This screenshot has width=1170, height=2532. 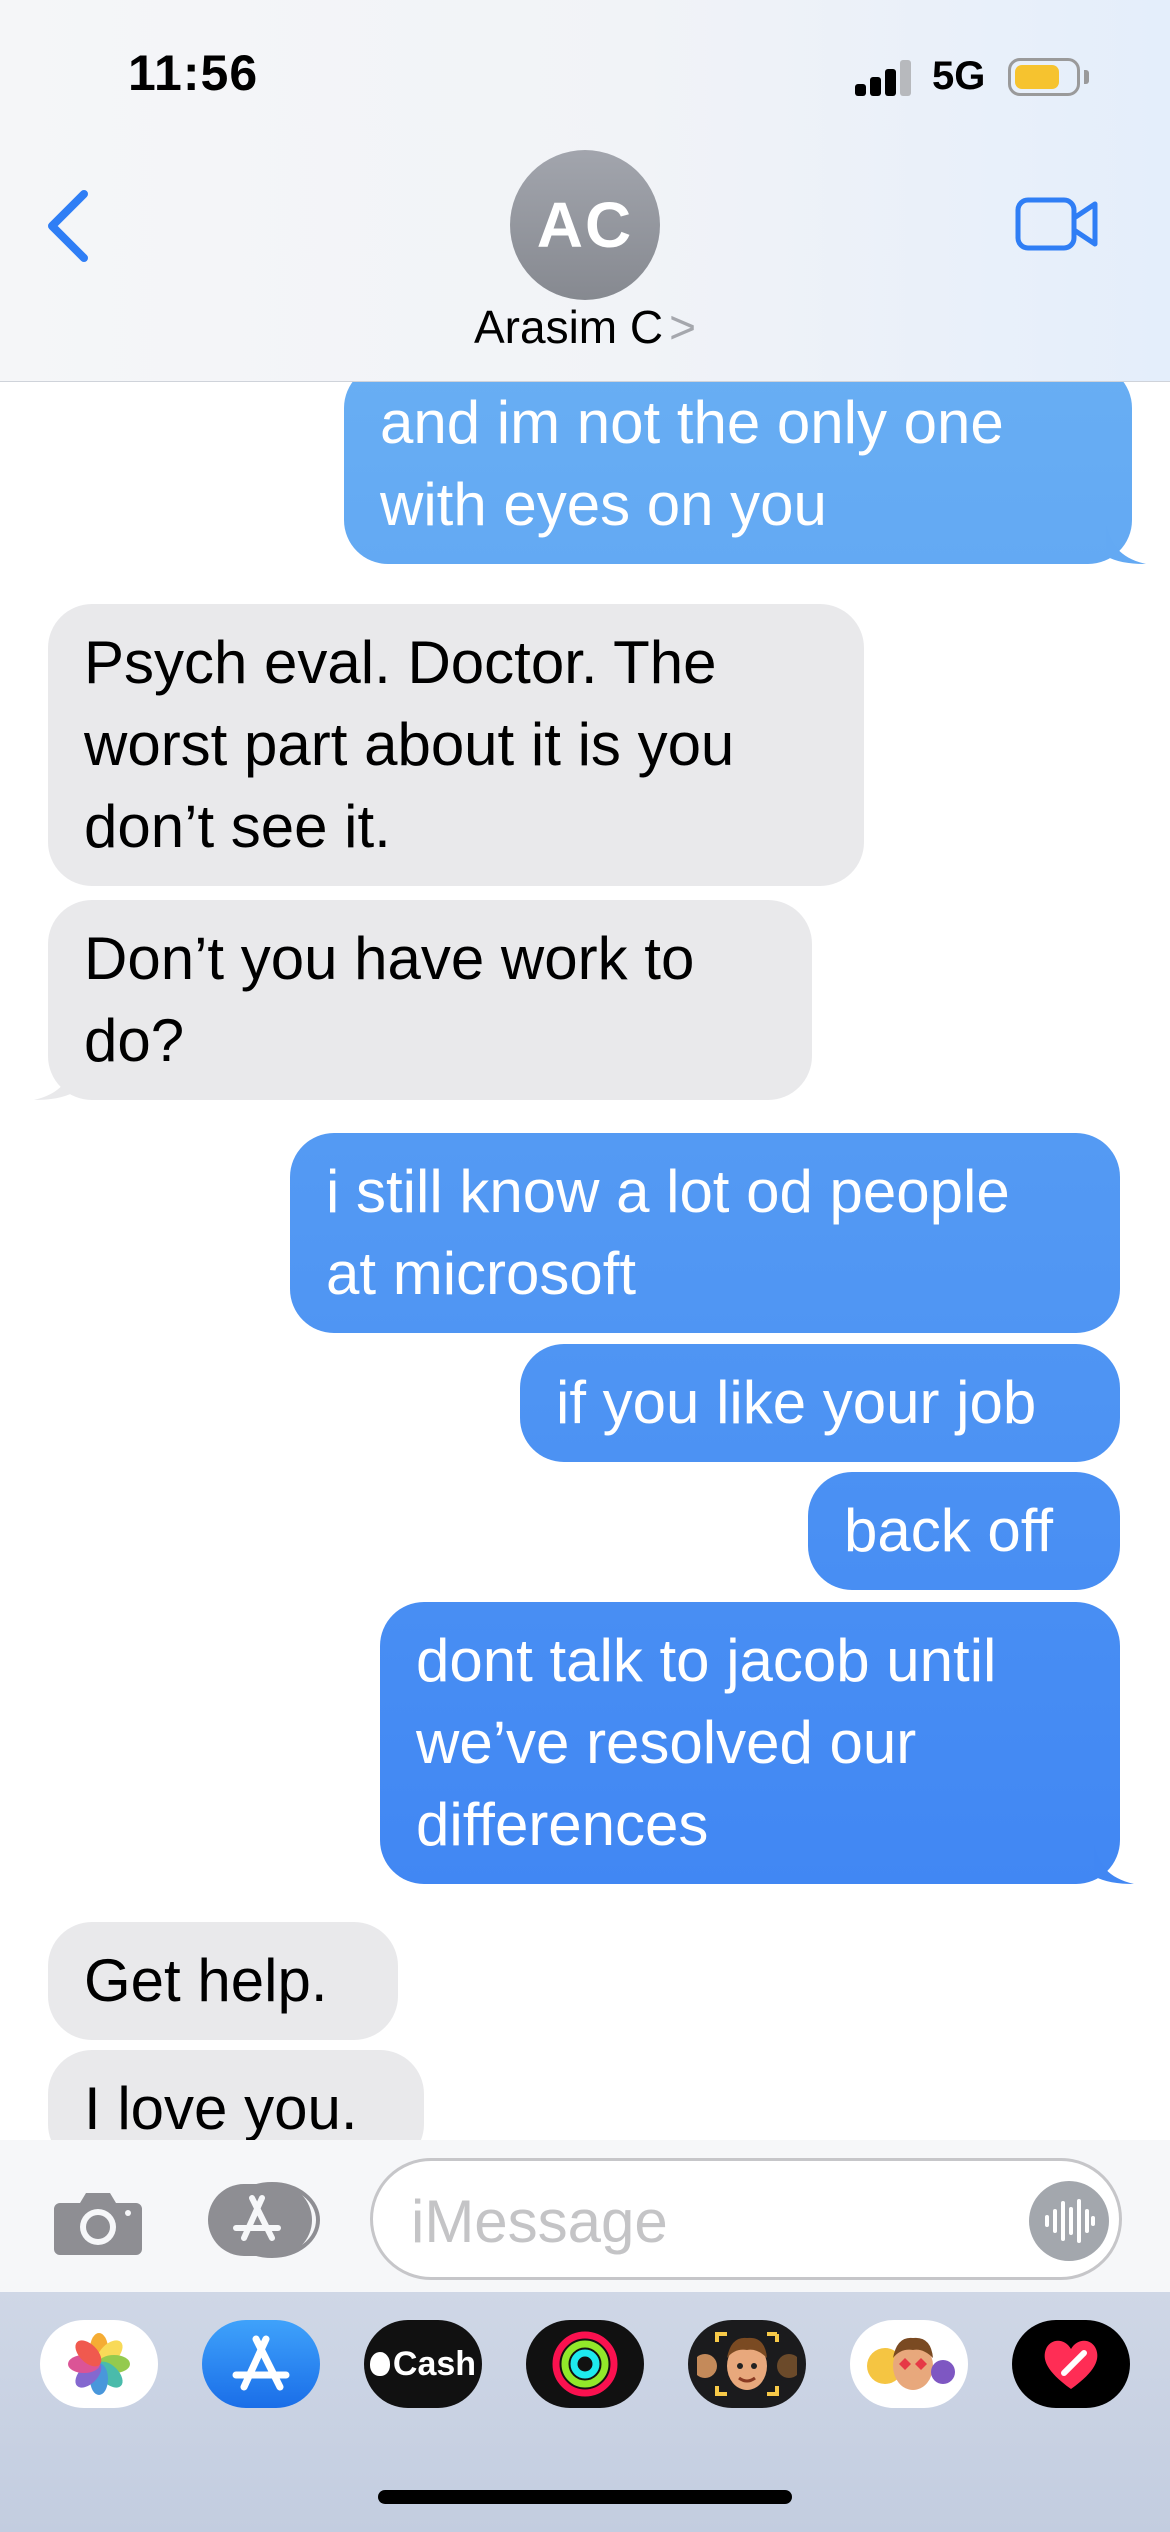 What do you see at coordinates (409, 744) in the screenshot?
I see `message-text: worst part about it is you` at bounding box center [409, 744].